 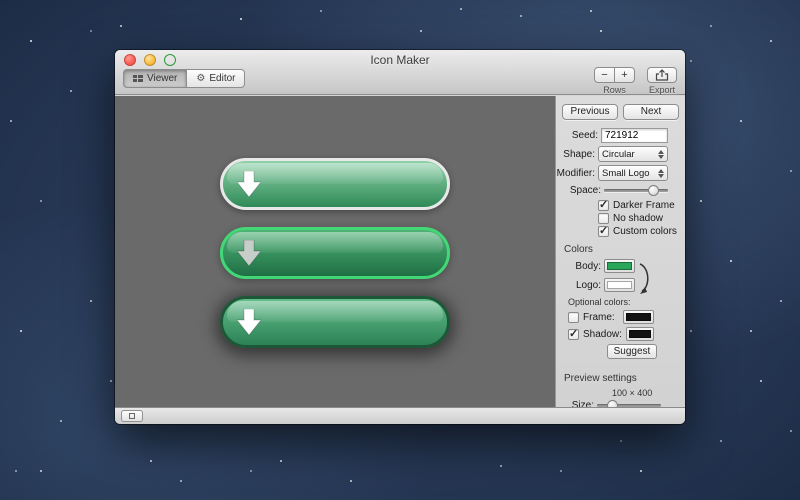 What do you see at coordinates (584, 135) in the screenshot?
I see `seed-label: Seed:` at bounding box center [584, 135].